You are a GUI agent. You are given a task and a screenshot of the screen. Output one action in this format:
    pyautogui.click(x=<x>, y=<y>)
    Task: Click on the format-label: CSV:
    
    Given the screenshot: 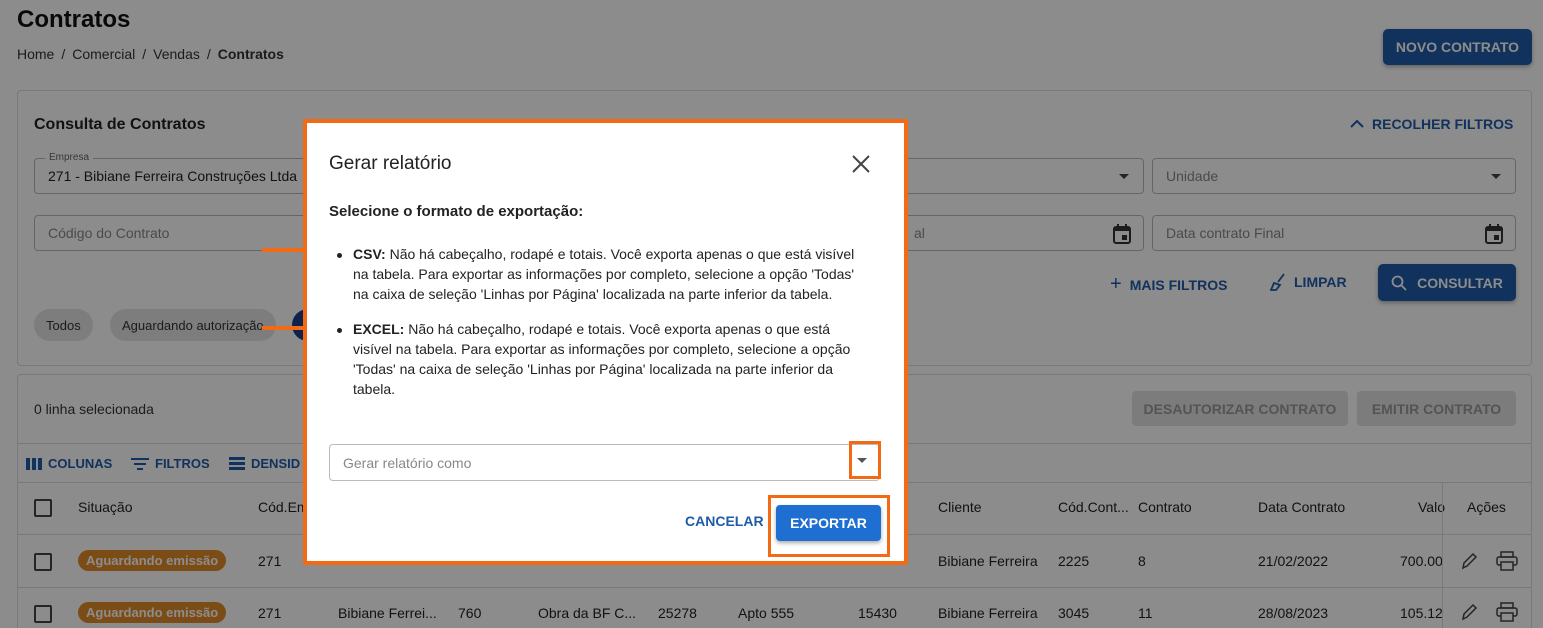 What is the action you would take?
    pyautogui.click(x=369, y=254)
    